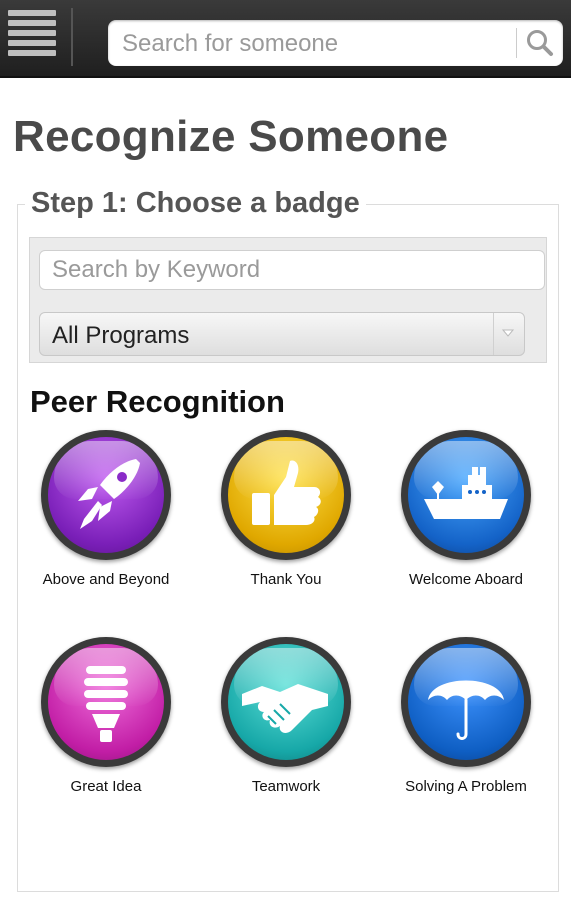 The image size is (571, 900). I want to click on lightbulb-icon, so click(106, 702).